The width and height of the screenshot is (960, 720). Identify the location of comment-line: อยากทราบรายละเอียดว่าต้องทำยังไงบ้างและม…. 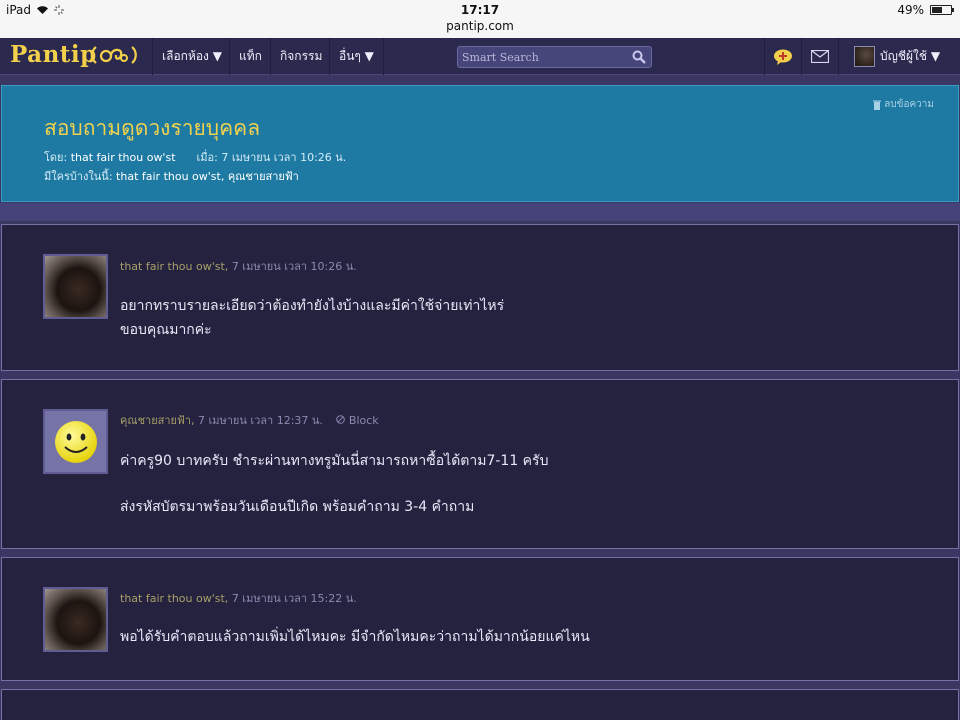
(312, 306).